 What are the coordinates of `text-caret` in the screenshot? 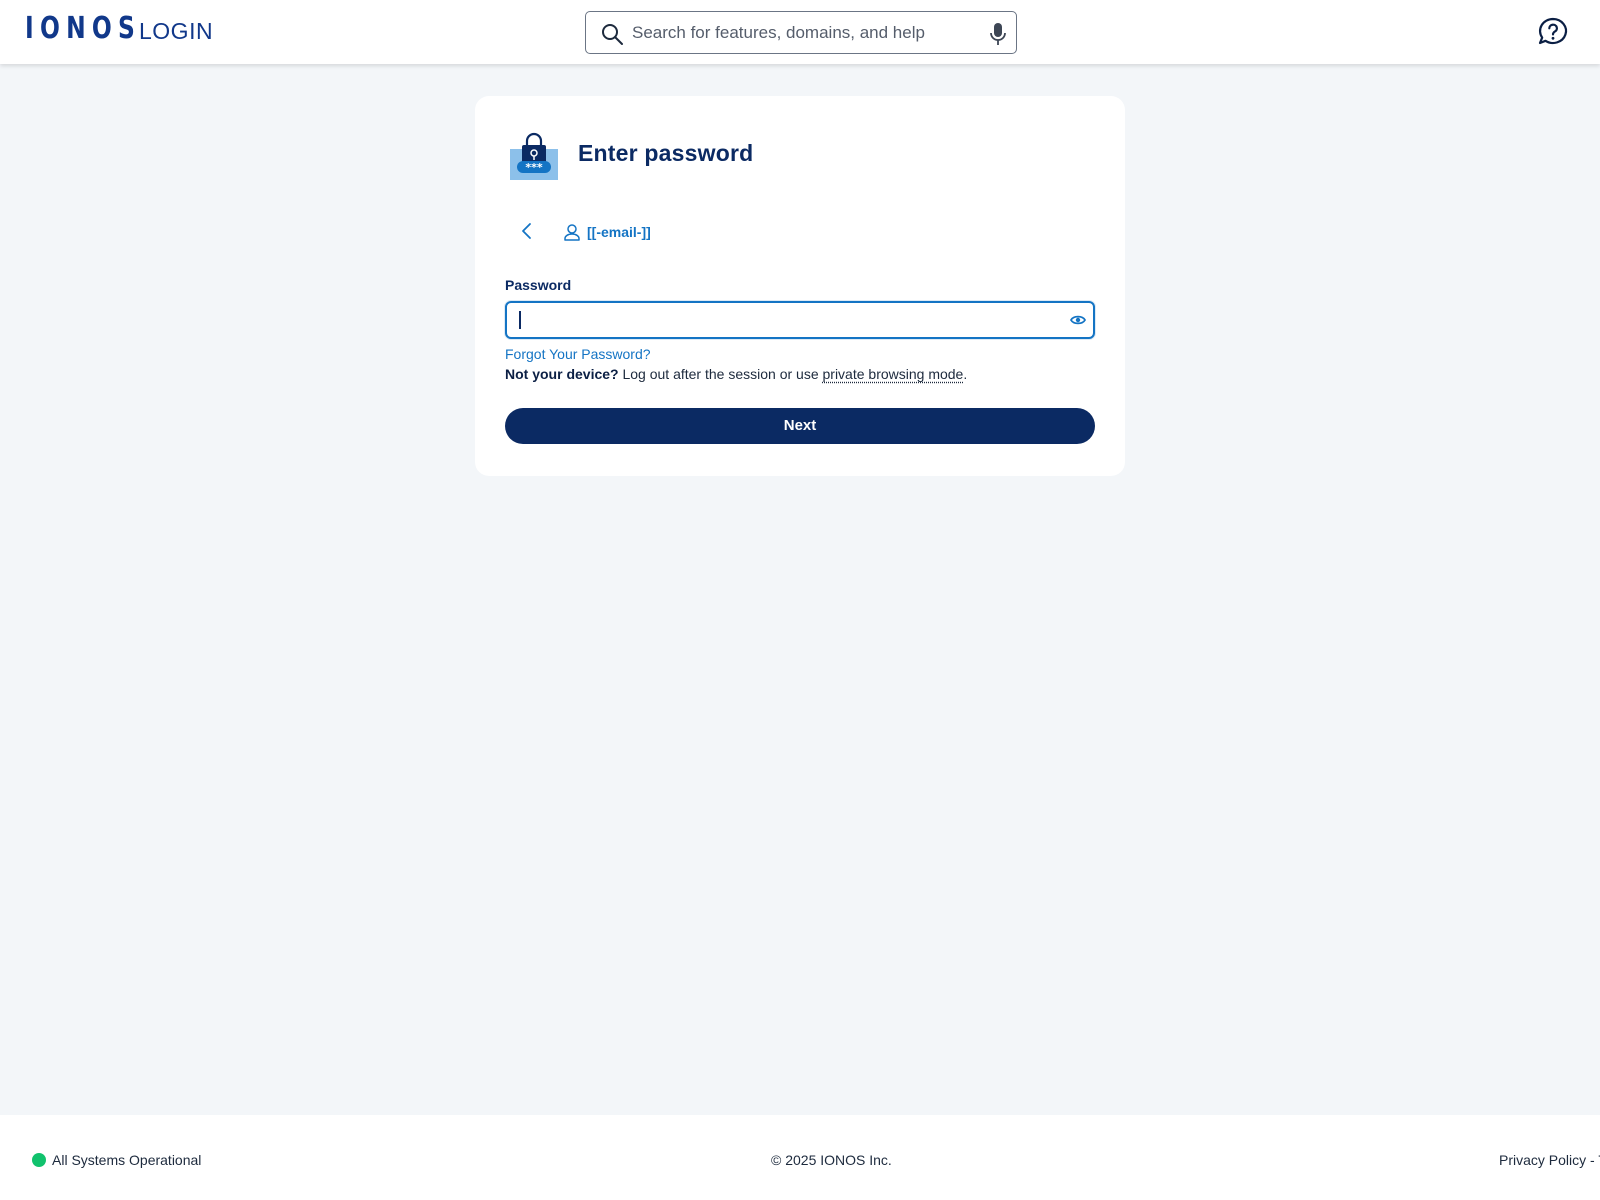 It's located at (520, 320).